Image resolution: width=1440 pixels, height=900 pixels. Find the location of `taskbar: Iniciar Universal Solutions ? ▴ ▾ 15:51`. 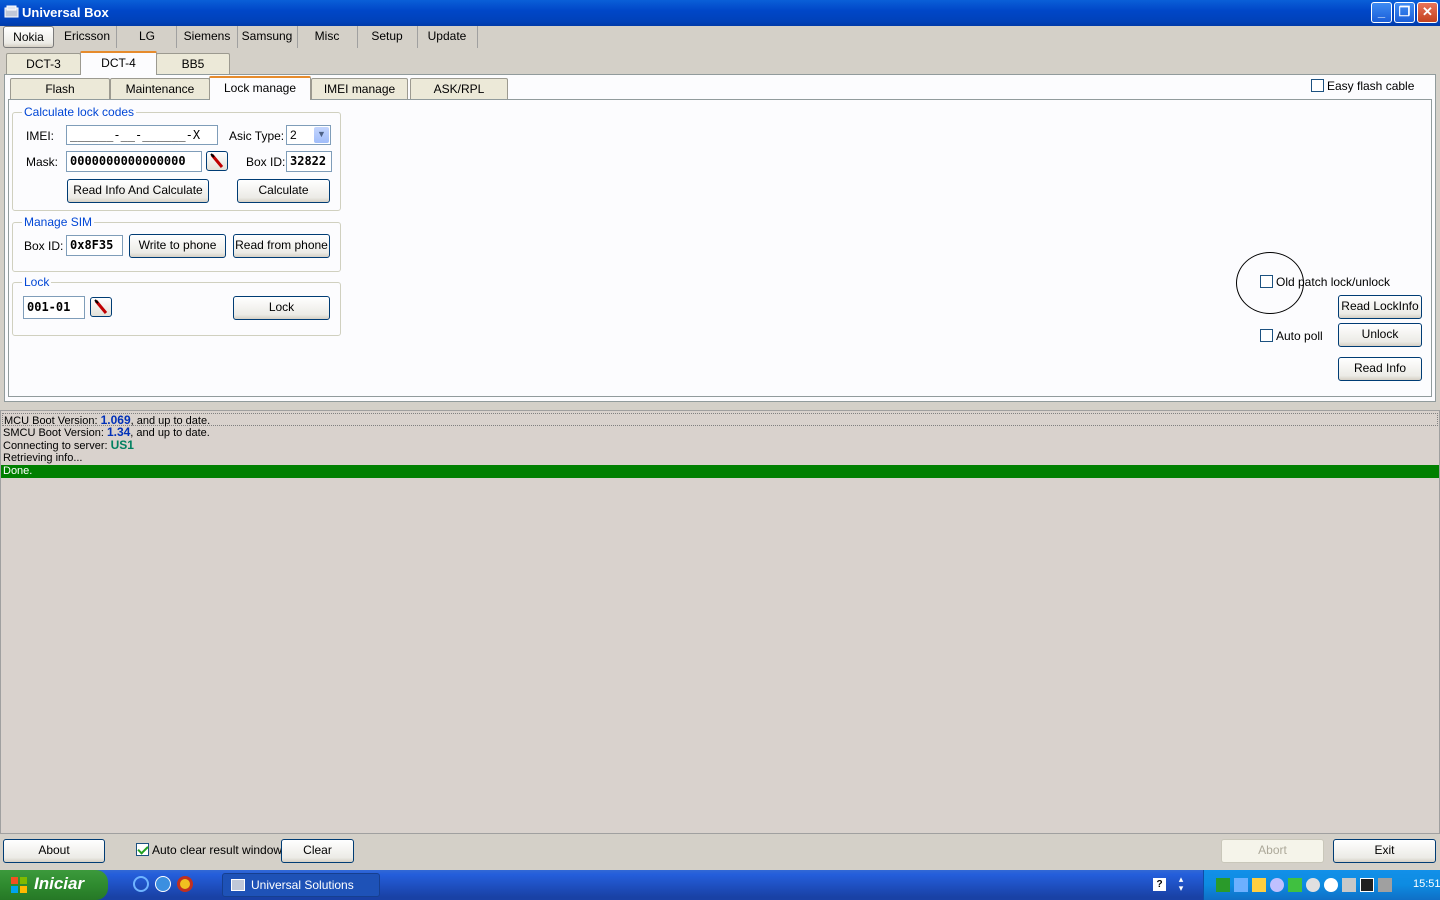

taskbar: Iniciar Universal Solutions ? ▴ ▾ 15:51 is located at coordinates (720, 885).